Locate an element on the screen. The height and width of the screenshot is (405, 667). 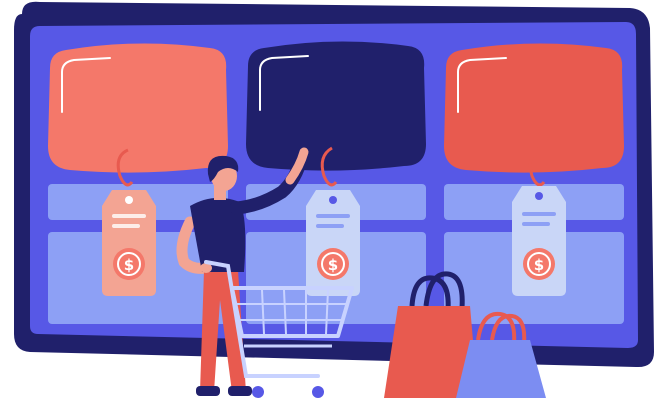
price-symbol-2: $ is located at coordinates (333, 265).